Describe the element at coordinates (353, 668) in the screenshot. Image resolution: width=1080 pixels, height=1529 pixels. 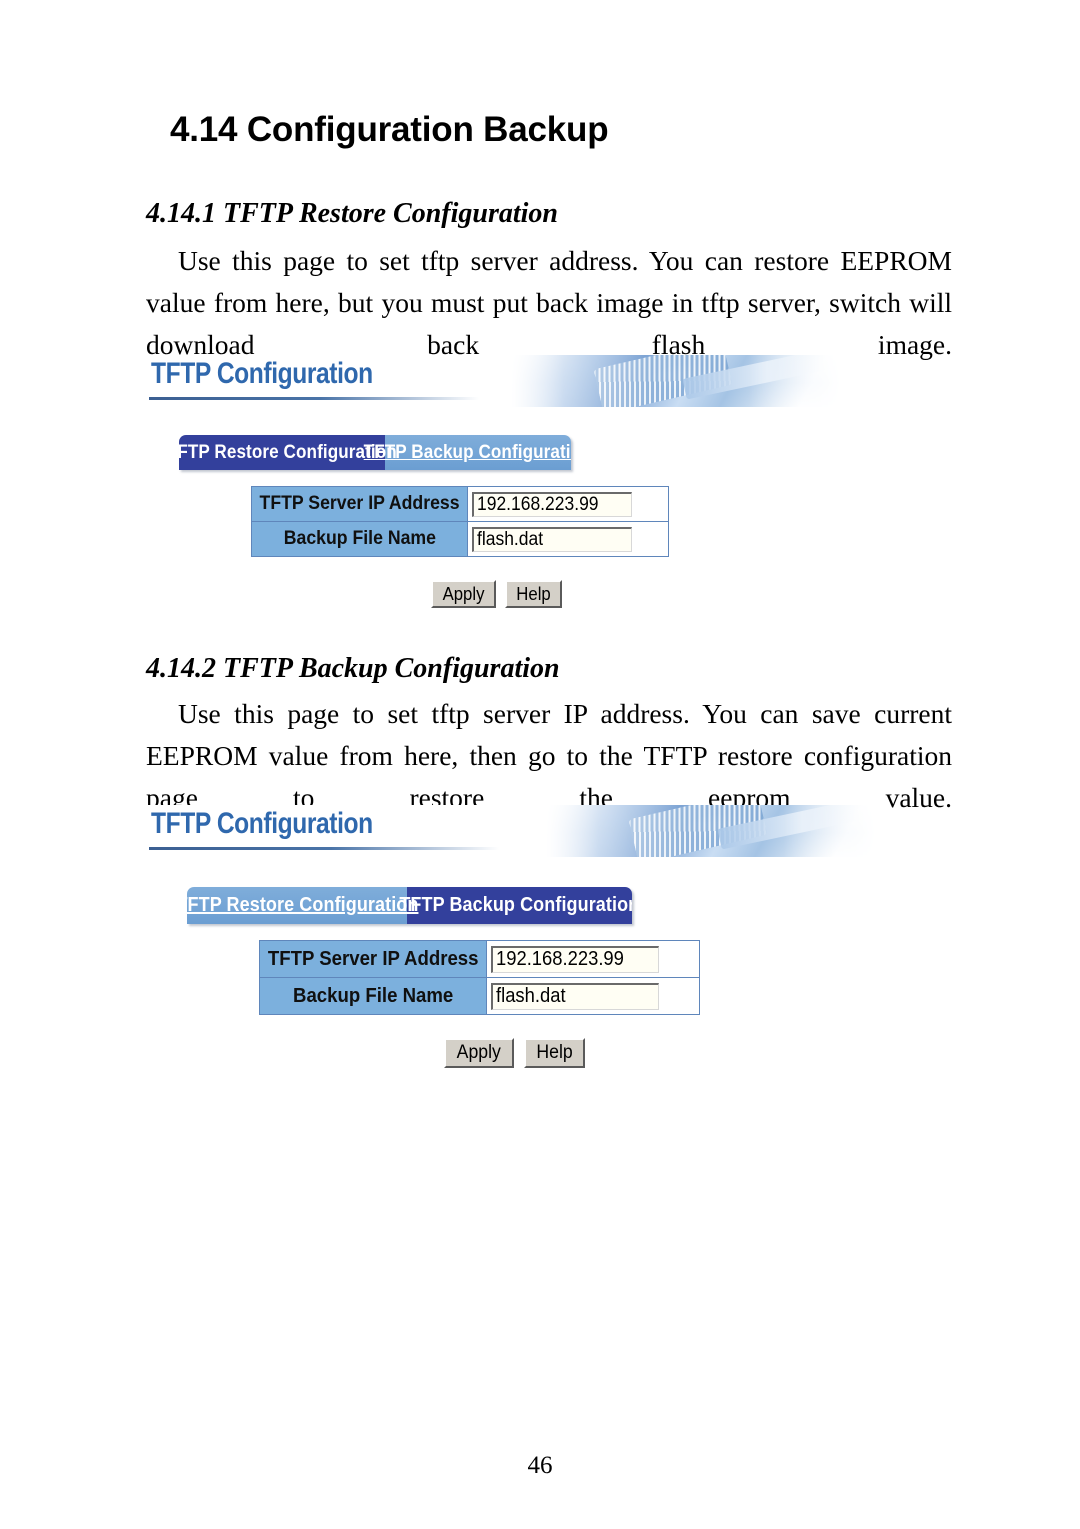
I see `section-heading-4-14-2: 4.14.2 TFTP Backup Configuration` at that location.